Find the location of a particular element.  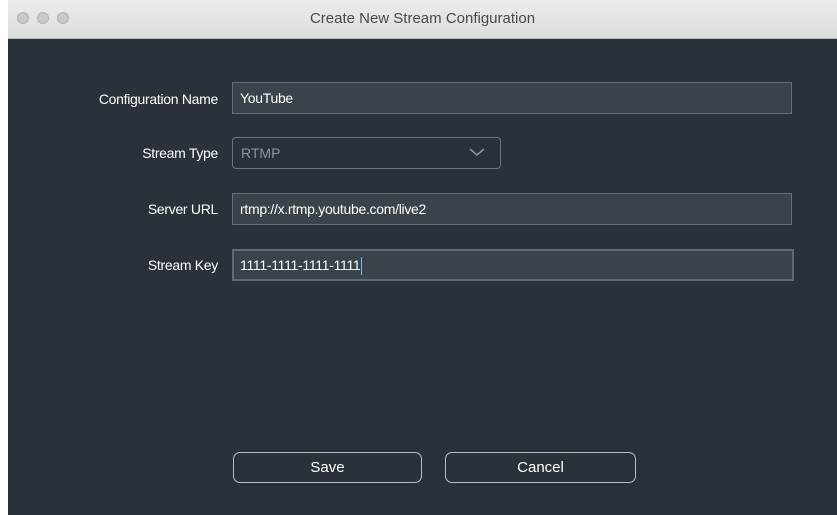

save-button: Save is located at coordinates (327, 467).